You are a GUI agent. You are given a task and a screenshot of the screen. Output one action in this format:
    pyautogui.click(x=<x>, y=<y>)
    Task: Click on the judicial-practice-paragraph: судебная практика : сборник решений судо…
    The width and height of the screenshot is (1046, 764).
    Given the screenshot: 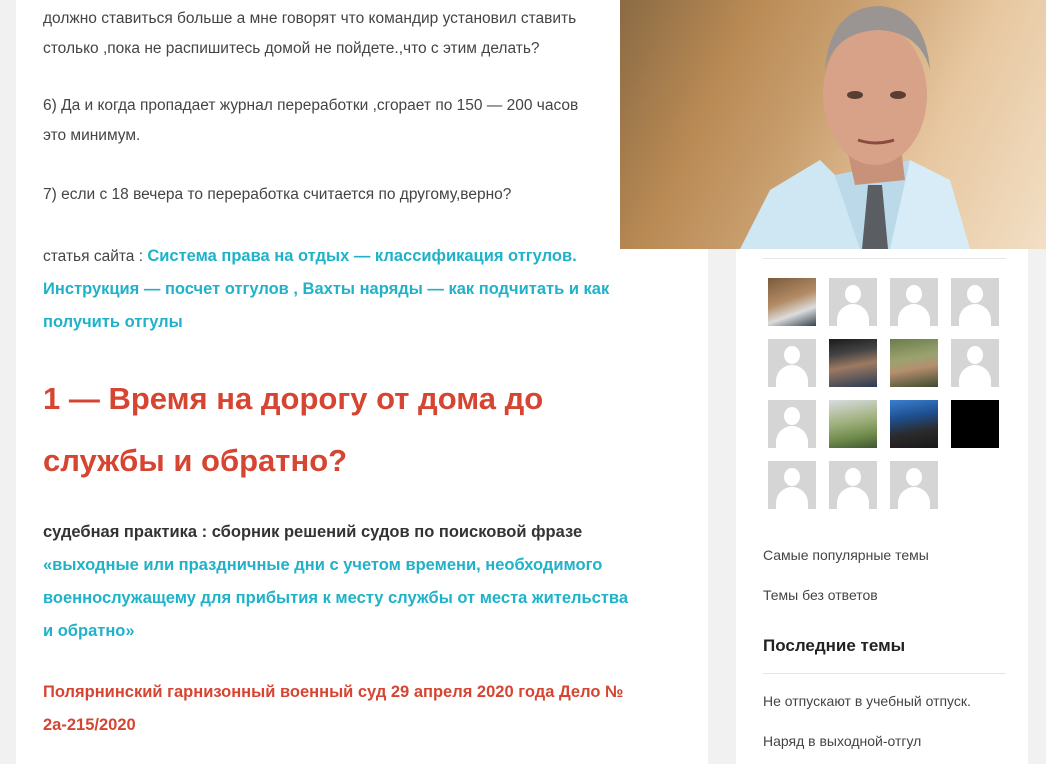 What is the action you would take?
    pyautogui.click(x=335, y=582)
    